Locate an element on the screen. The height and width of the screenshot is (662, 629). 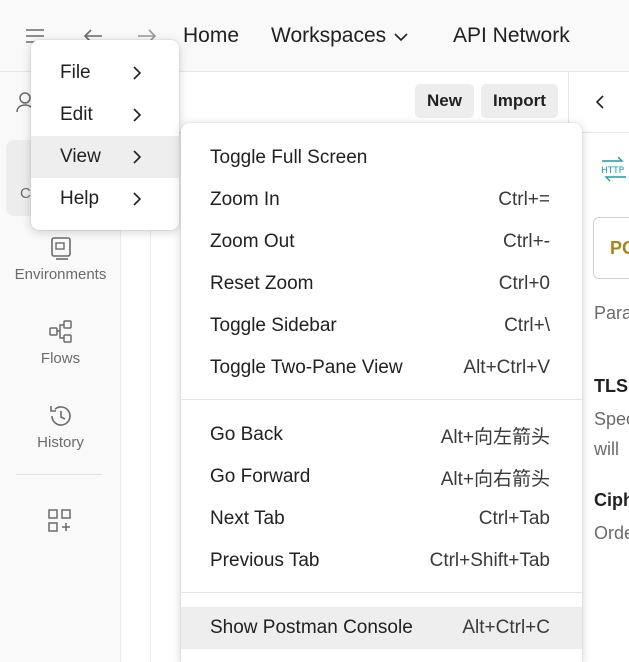
sidebar-item-flows: Flows is located at coordinates (60, 342).